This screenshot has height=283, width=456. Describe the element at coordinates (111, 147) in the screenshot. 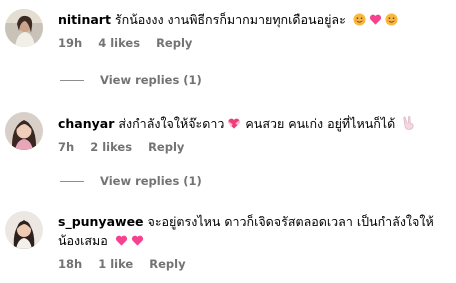

I see `likes-count: 2 likes` at that location.